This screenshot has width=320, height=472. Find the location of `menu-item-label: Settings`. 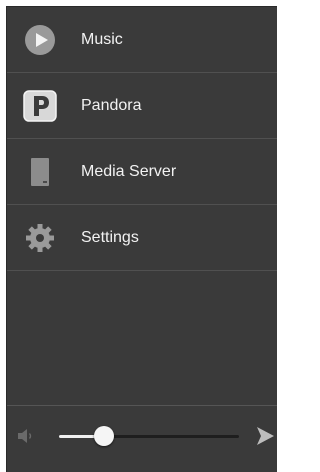

menu-item-label: Settings is located at coordinates (110, 237).